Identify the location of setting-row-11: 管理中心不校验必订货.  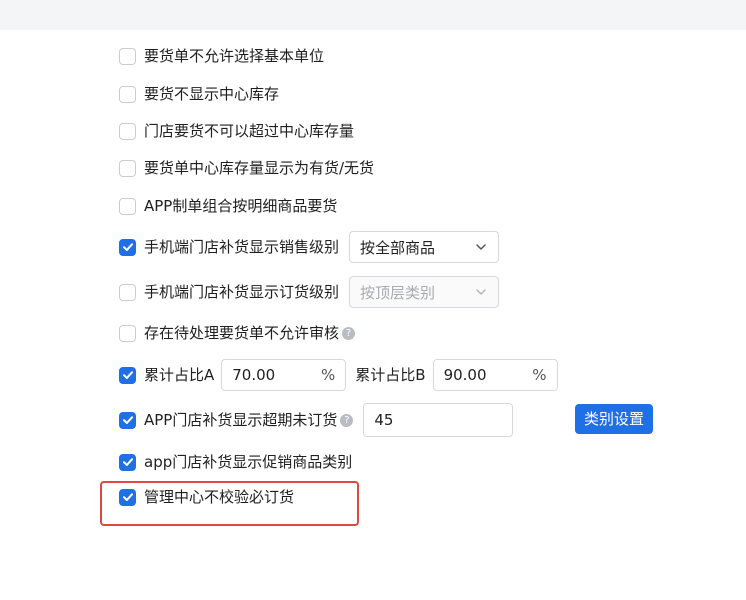
(206, 497).